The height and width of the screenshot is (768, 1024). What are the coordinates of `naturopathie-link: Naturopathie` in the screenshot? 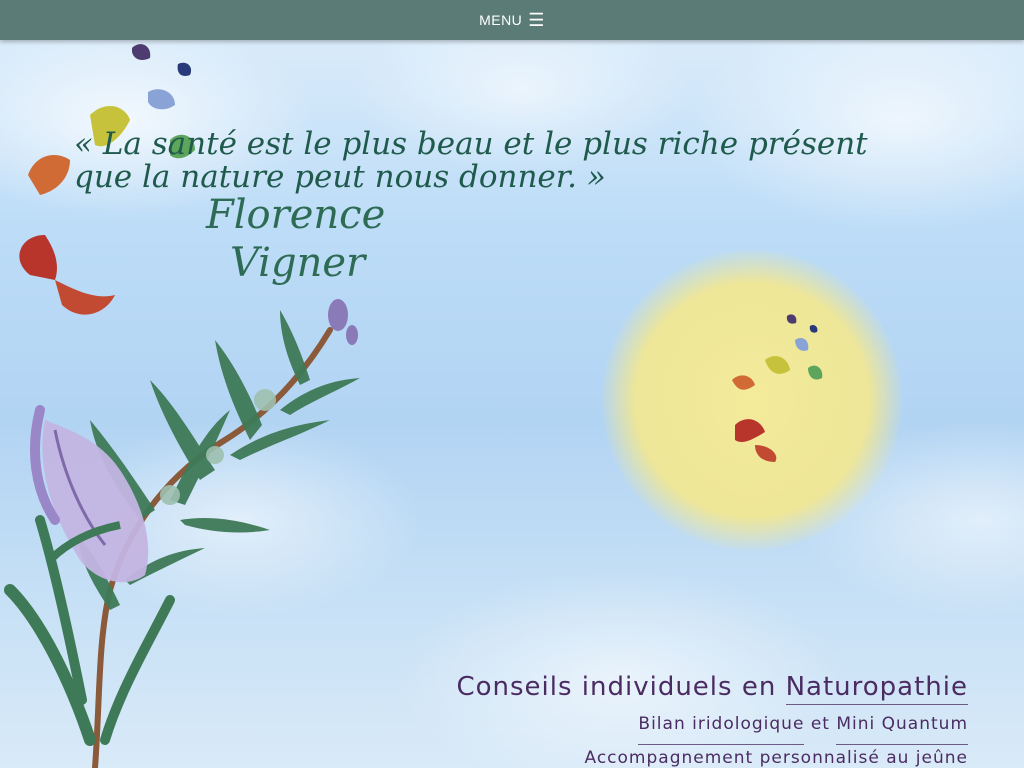 It's located at (876, 688).